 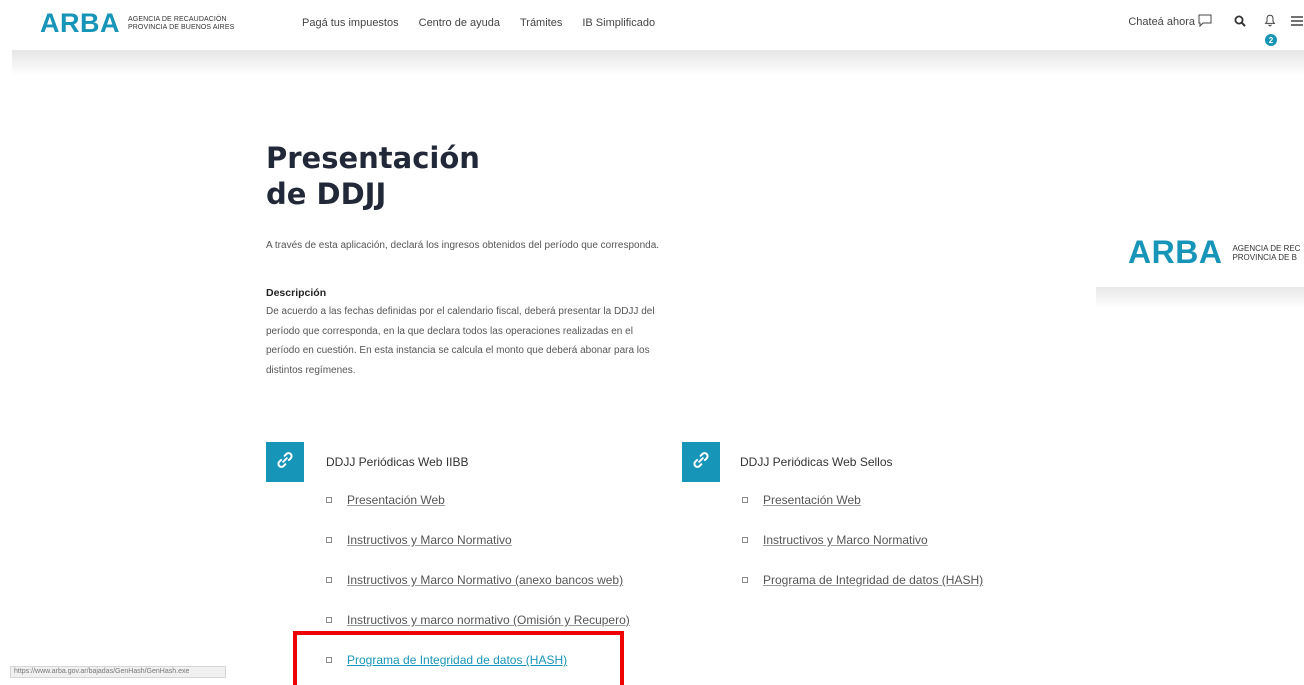 What do you see at coordinates (873, 580) in the screenshot?
I see `link-sellos-hash: Programa de Integridad de datos (HASH)` at bounding box center [873, 580].